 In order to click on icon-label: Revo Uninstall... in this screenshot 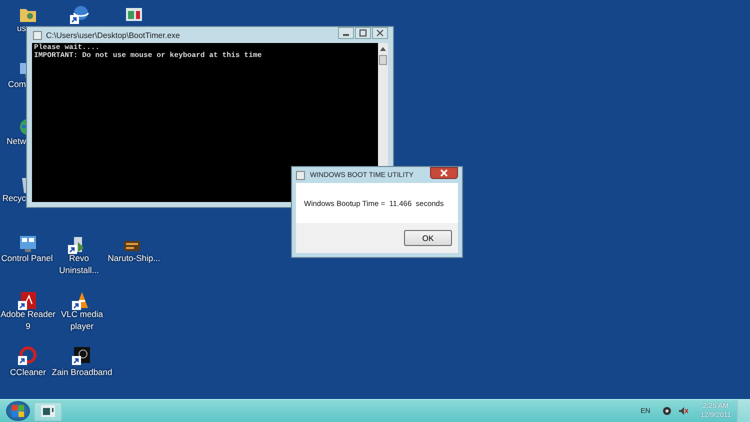, I will do `click(79, 264)`.